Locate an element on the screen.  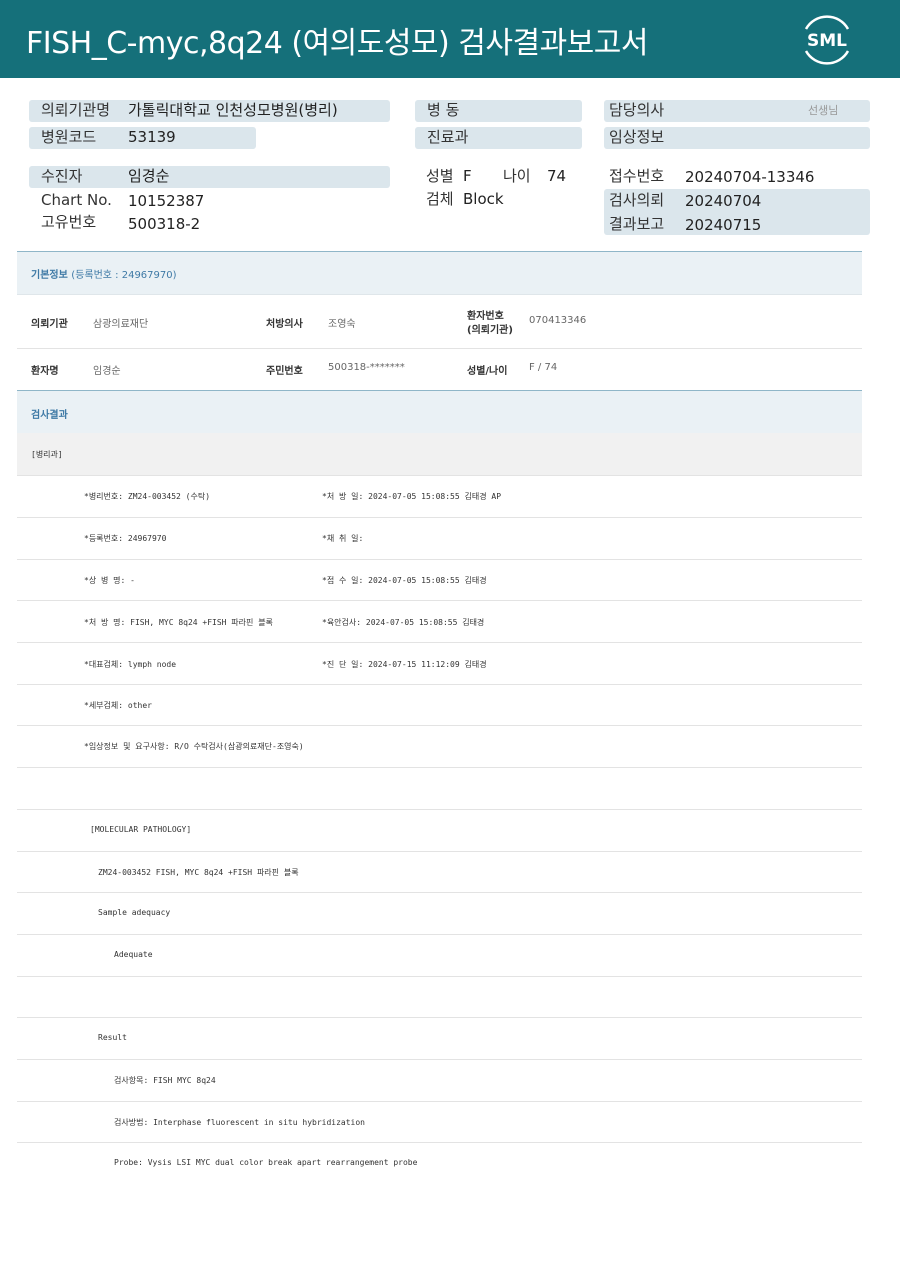
sexage-label: 성별/나이 is located at coordinates (487, 371).